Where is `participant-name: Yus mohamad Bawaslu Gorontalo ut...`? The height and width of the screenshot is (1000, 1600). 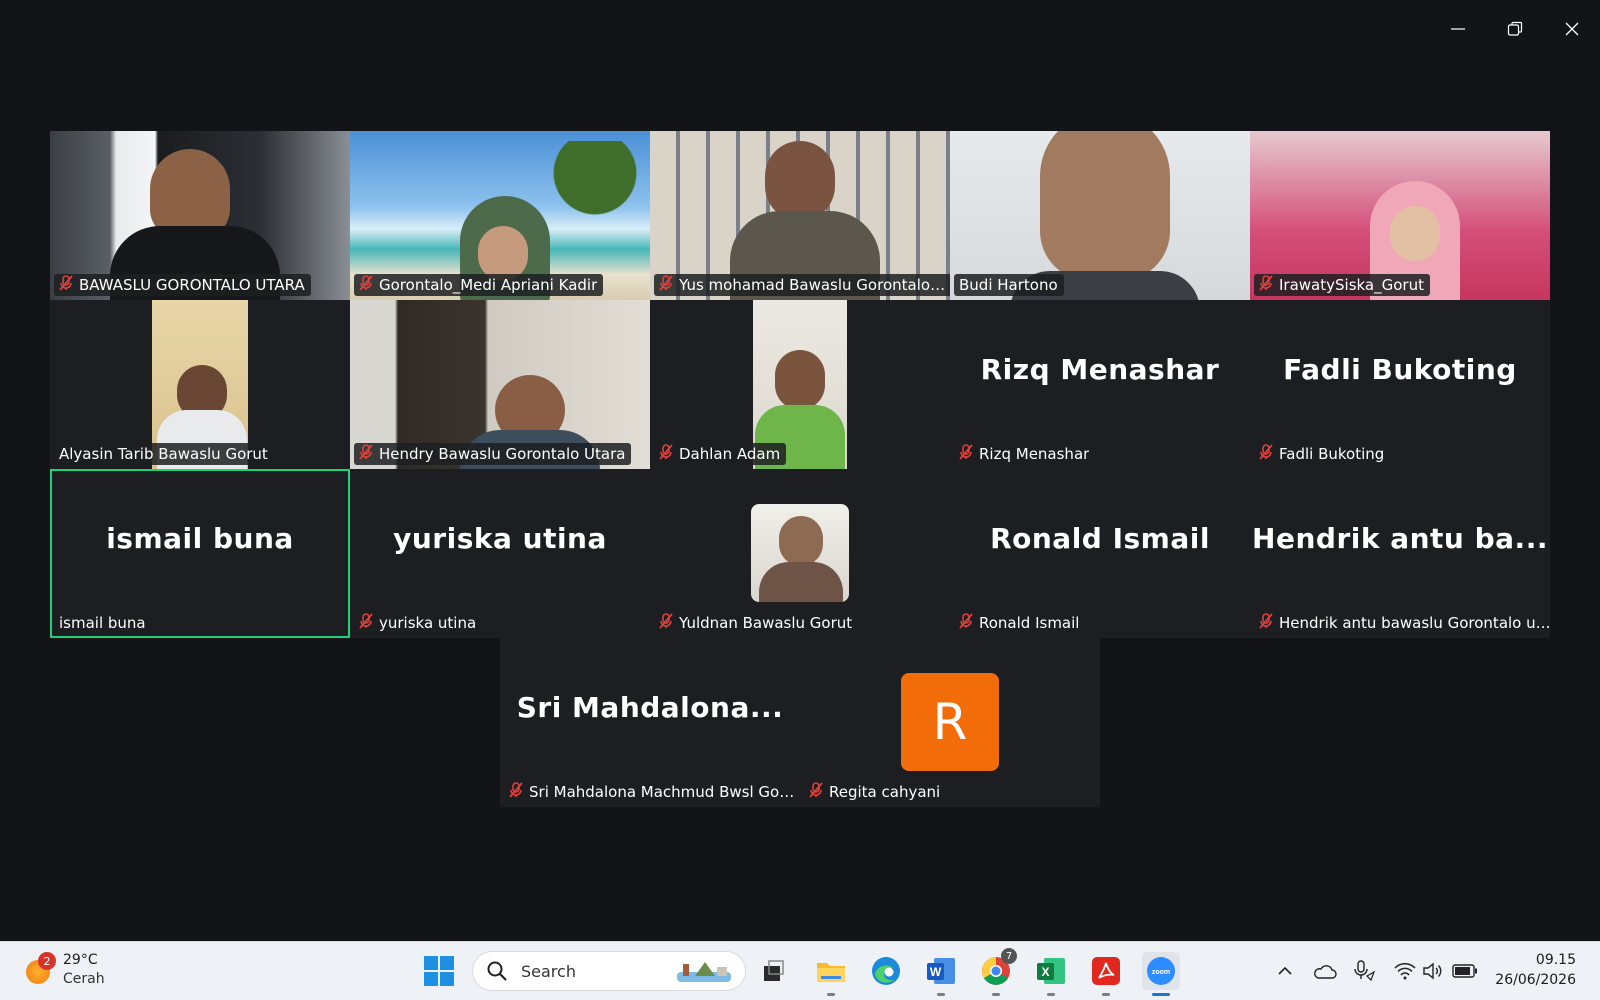
participant-name: Yus mohamad Bawaslu Gorontalo ut... is located at coordinates (813, 285).